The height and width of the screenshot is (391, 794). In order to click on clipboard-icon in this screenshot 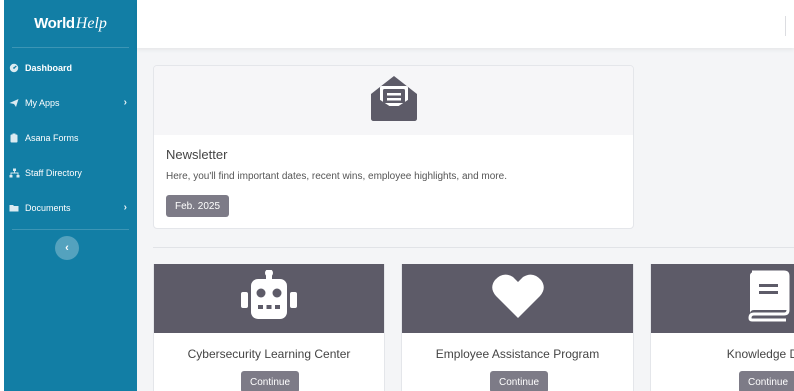, I will do `click(14, 138)`.